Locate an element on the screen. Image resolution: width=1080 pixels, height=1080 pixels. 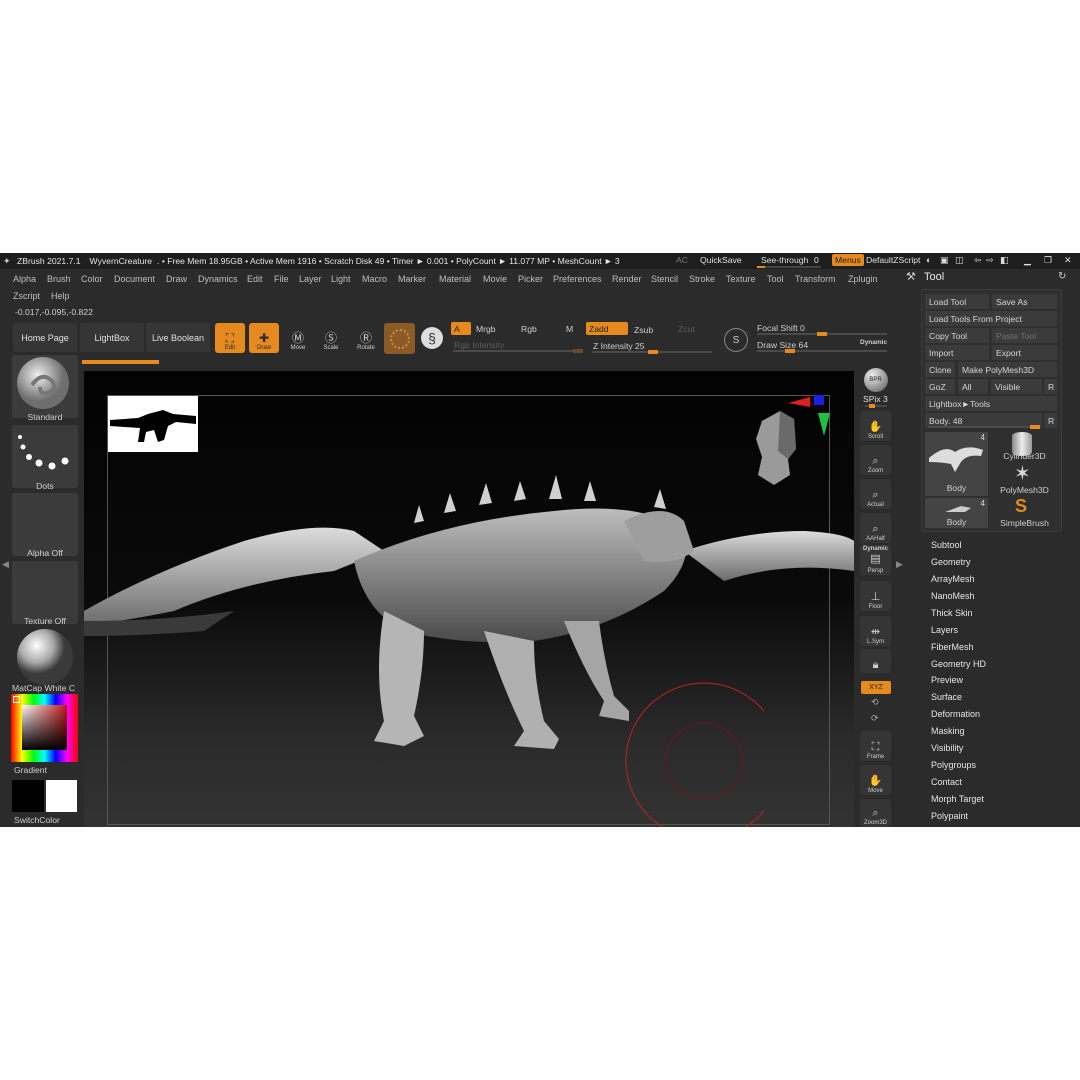
bpr-button: BPR is located at coordinates (875, 378).